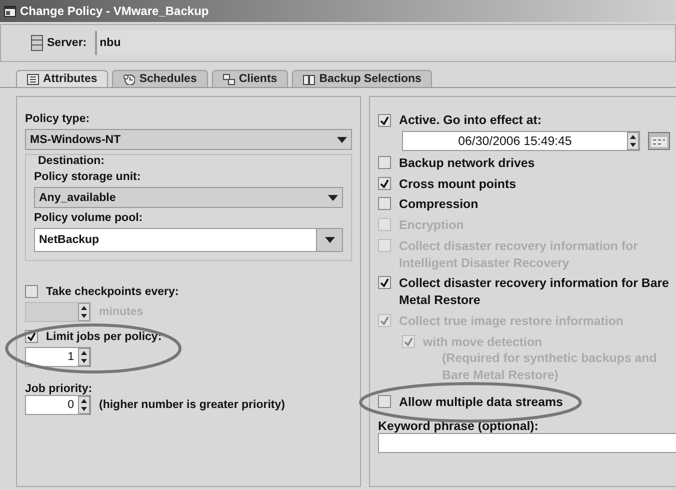 Image resolution: width=676 pixels, height=490 pixels. I want to click on server-label: Server:, so click(67, 43).